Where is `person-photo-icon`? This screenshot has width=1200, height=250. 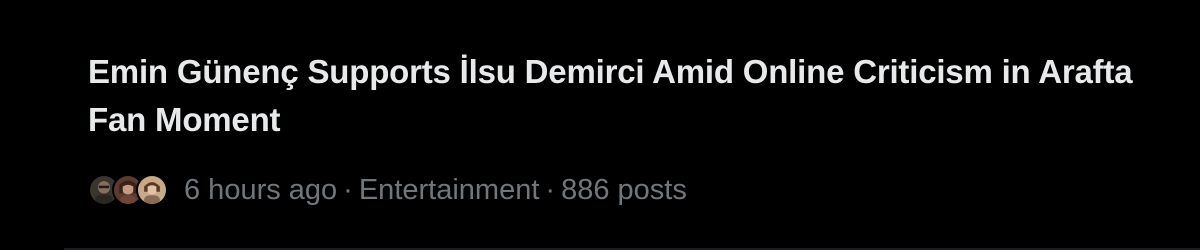
person-photo-icon is located at coordinates (152, 190).